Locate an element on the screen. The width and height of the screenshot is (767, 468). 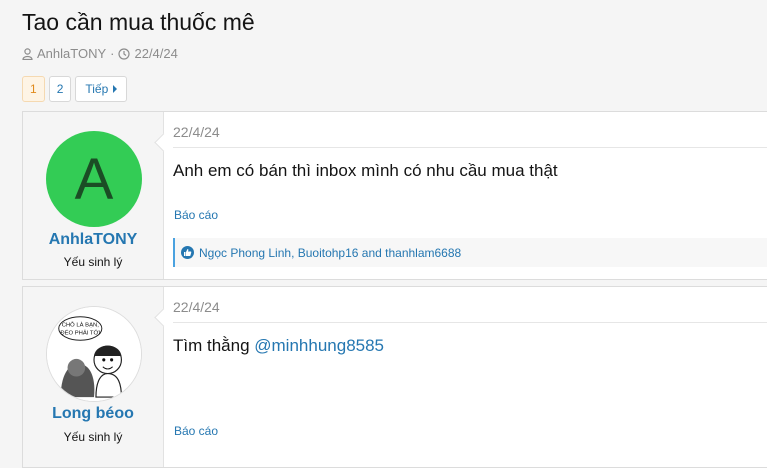
post-message: Tìm thằng @minhhung8585 is located at coordinates (278, 346).